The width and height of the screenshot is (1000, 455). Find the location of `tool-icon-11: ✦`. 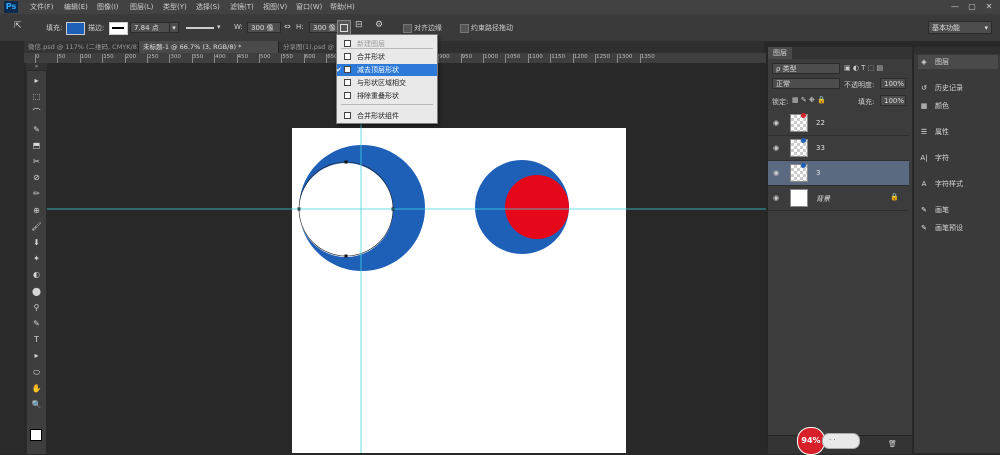

tool-icon-11: ✦ is located at coordinates (36, 259).